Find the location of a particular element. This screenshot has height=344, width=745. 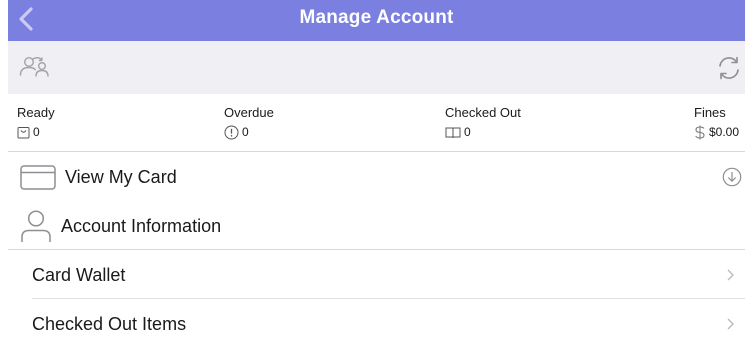

nav-header: Manage Account is located at coordinates (376, 20).